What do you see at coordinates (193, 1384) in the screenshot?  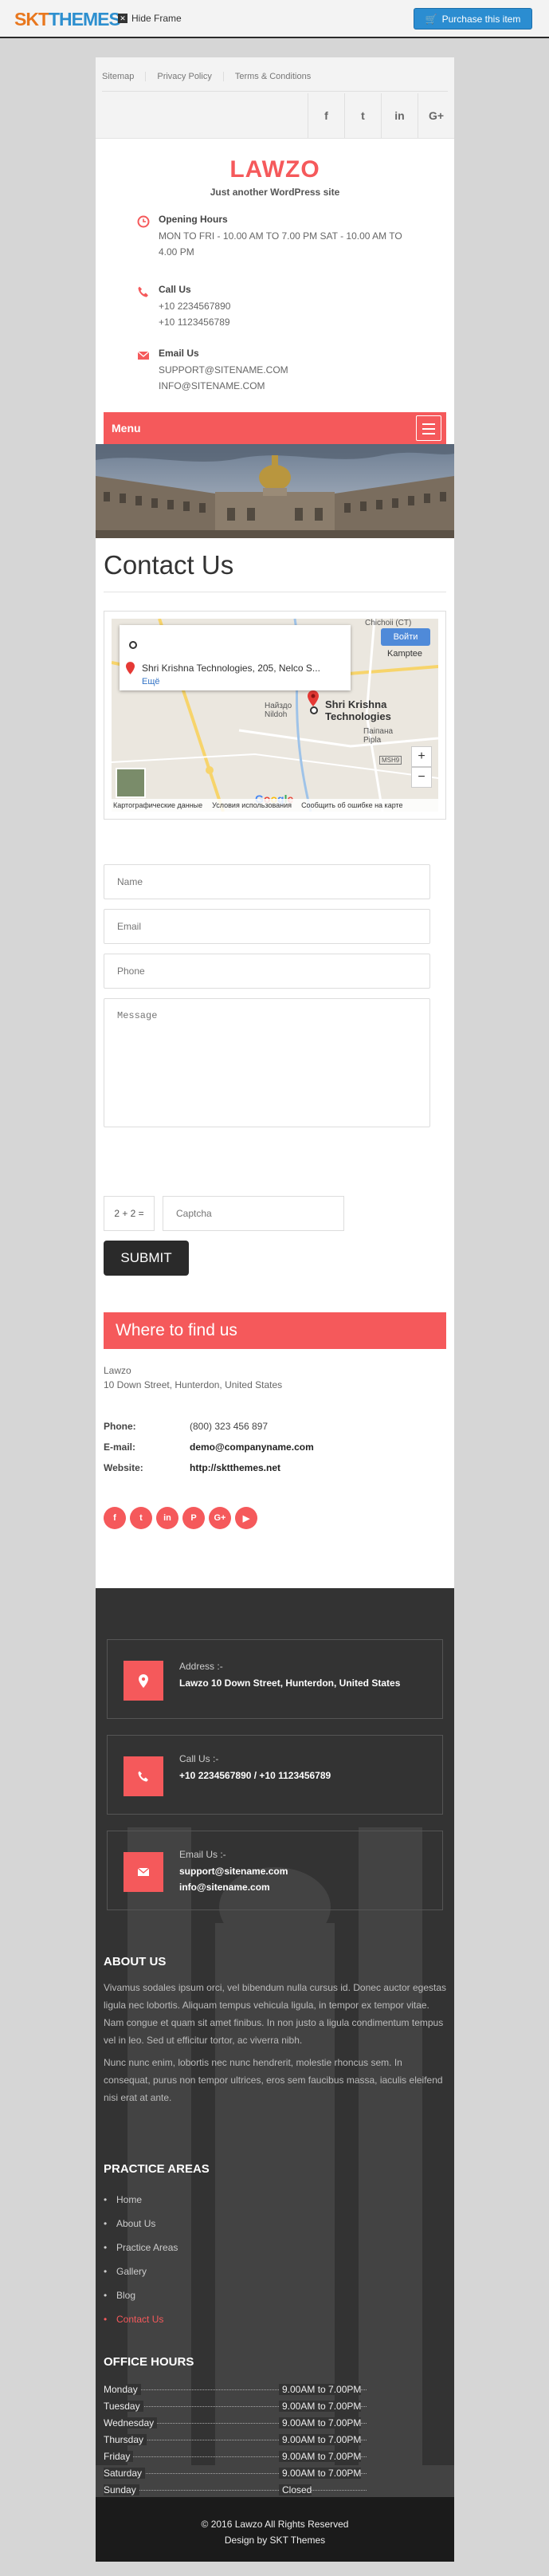 I see `location-address: 10 Down Street, Hunterdon, United States` at bounding box center [193, 1384].